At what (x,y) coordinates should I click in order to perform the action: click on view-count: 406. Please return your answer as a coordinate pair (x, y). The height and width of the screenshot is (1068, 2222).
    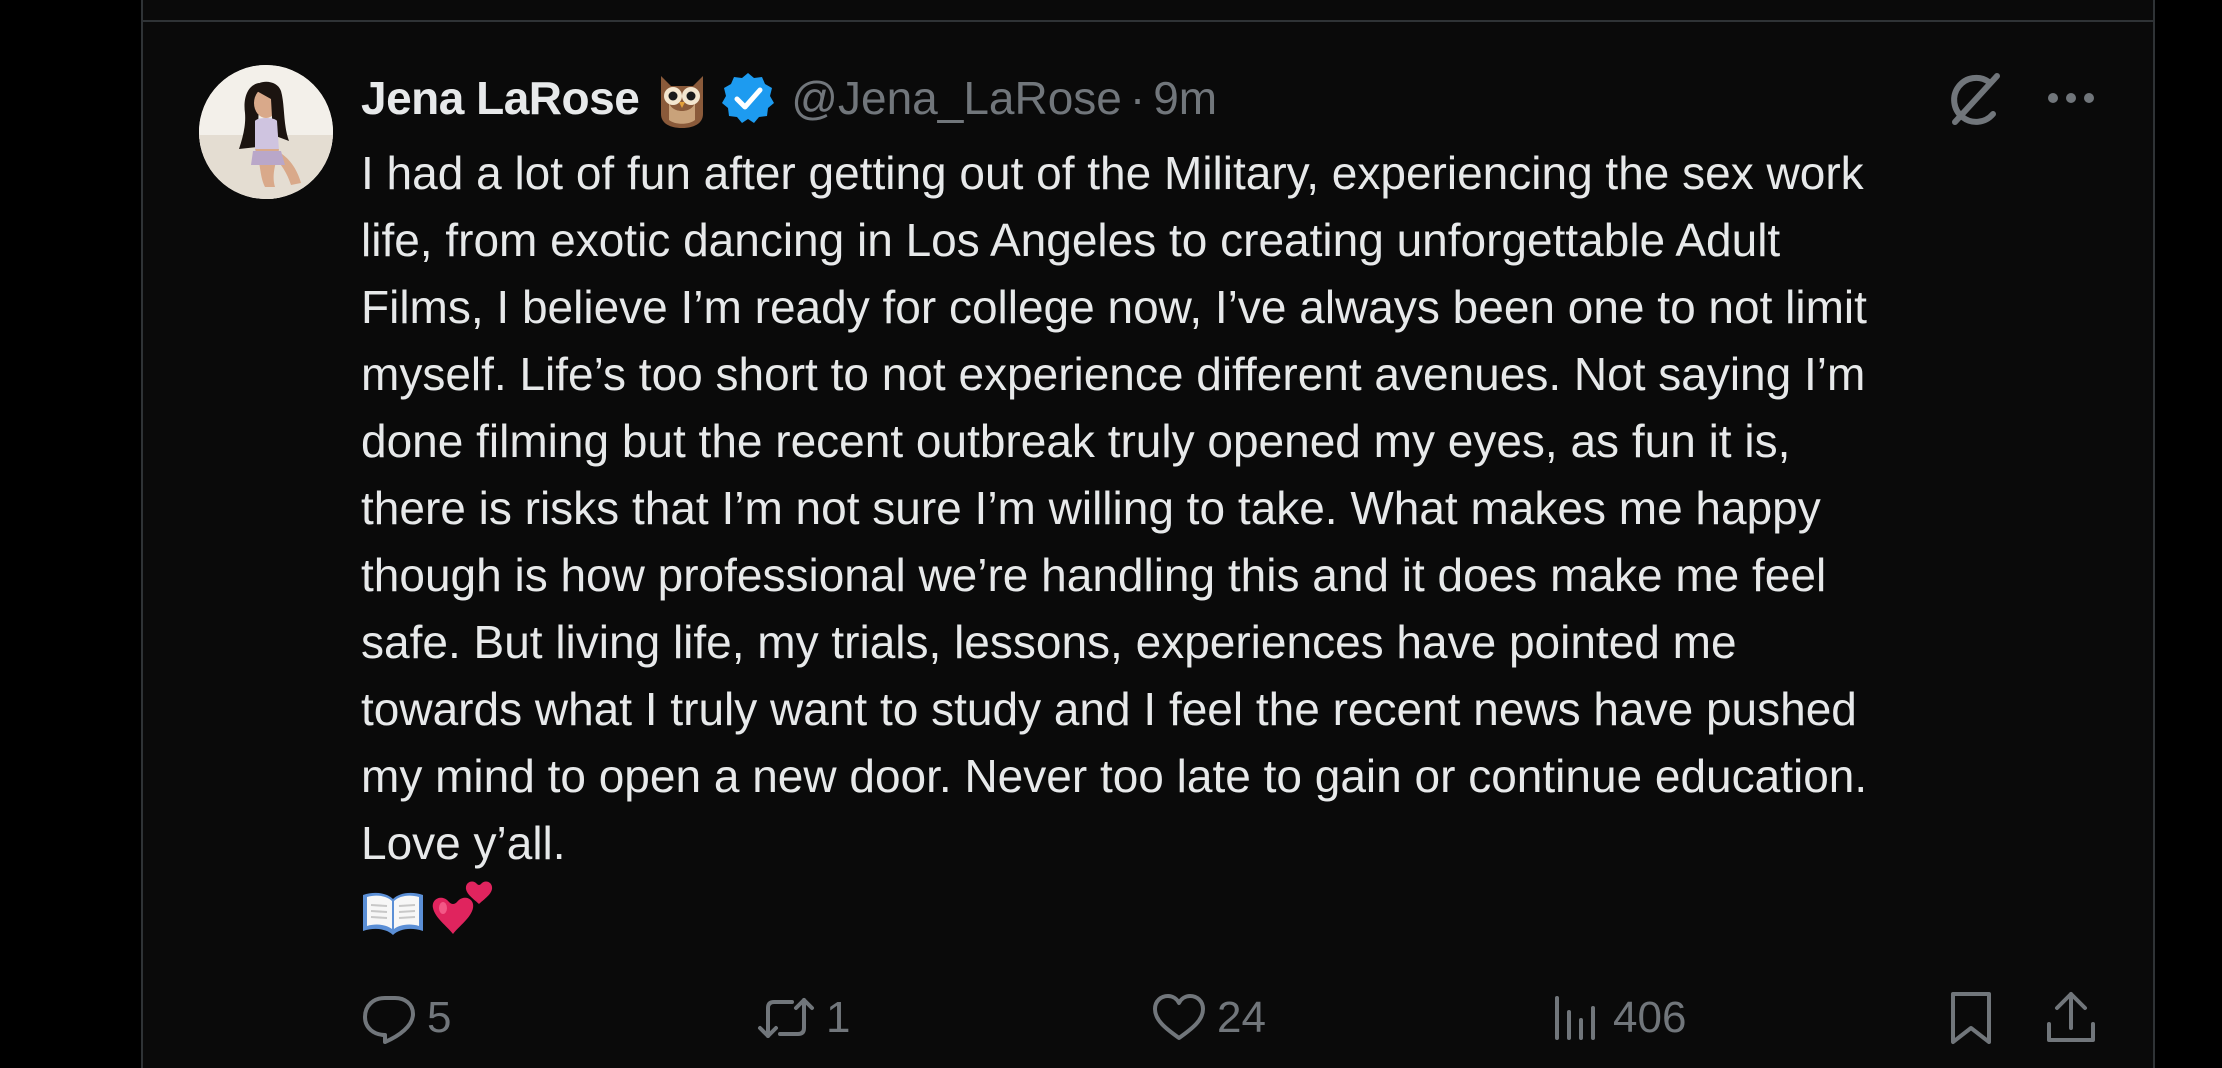
    Looking at the image, I should click on (1650, 1017).